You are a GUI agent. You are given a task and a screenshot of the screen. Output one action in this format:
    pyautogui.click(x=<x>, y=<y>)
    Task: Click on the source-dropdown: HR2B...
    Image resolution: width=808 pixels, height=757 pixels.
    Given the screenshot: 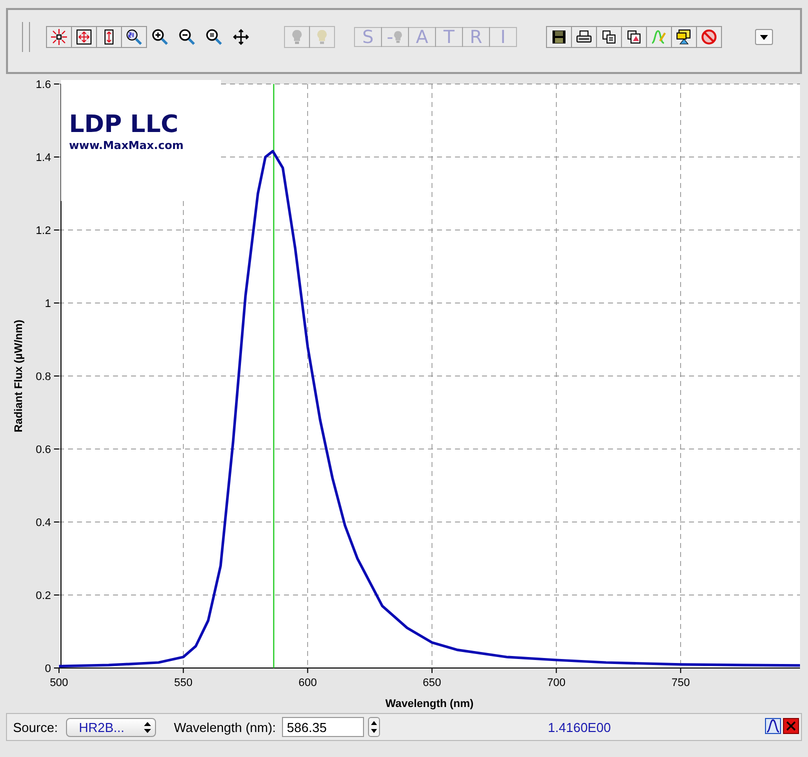 What is the action you would take?
    pyautogui.click(x=111, y=727)
    